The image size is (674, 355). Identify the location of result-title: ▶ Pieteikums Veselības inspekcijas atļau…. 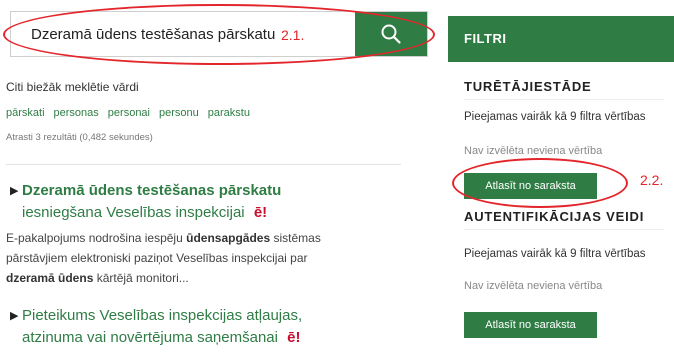
(176, 327).